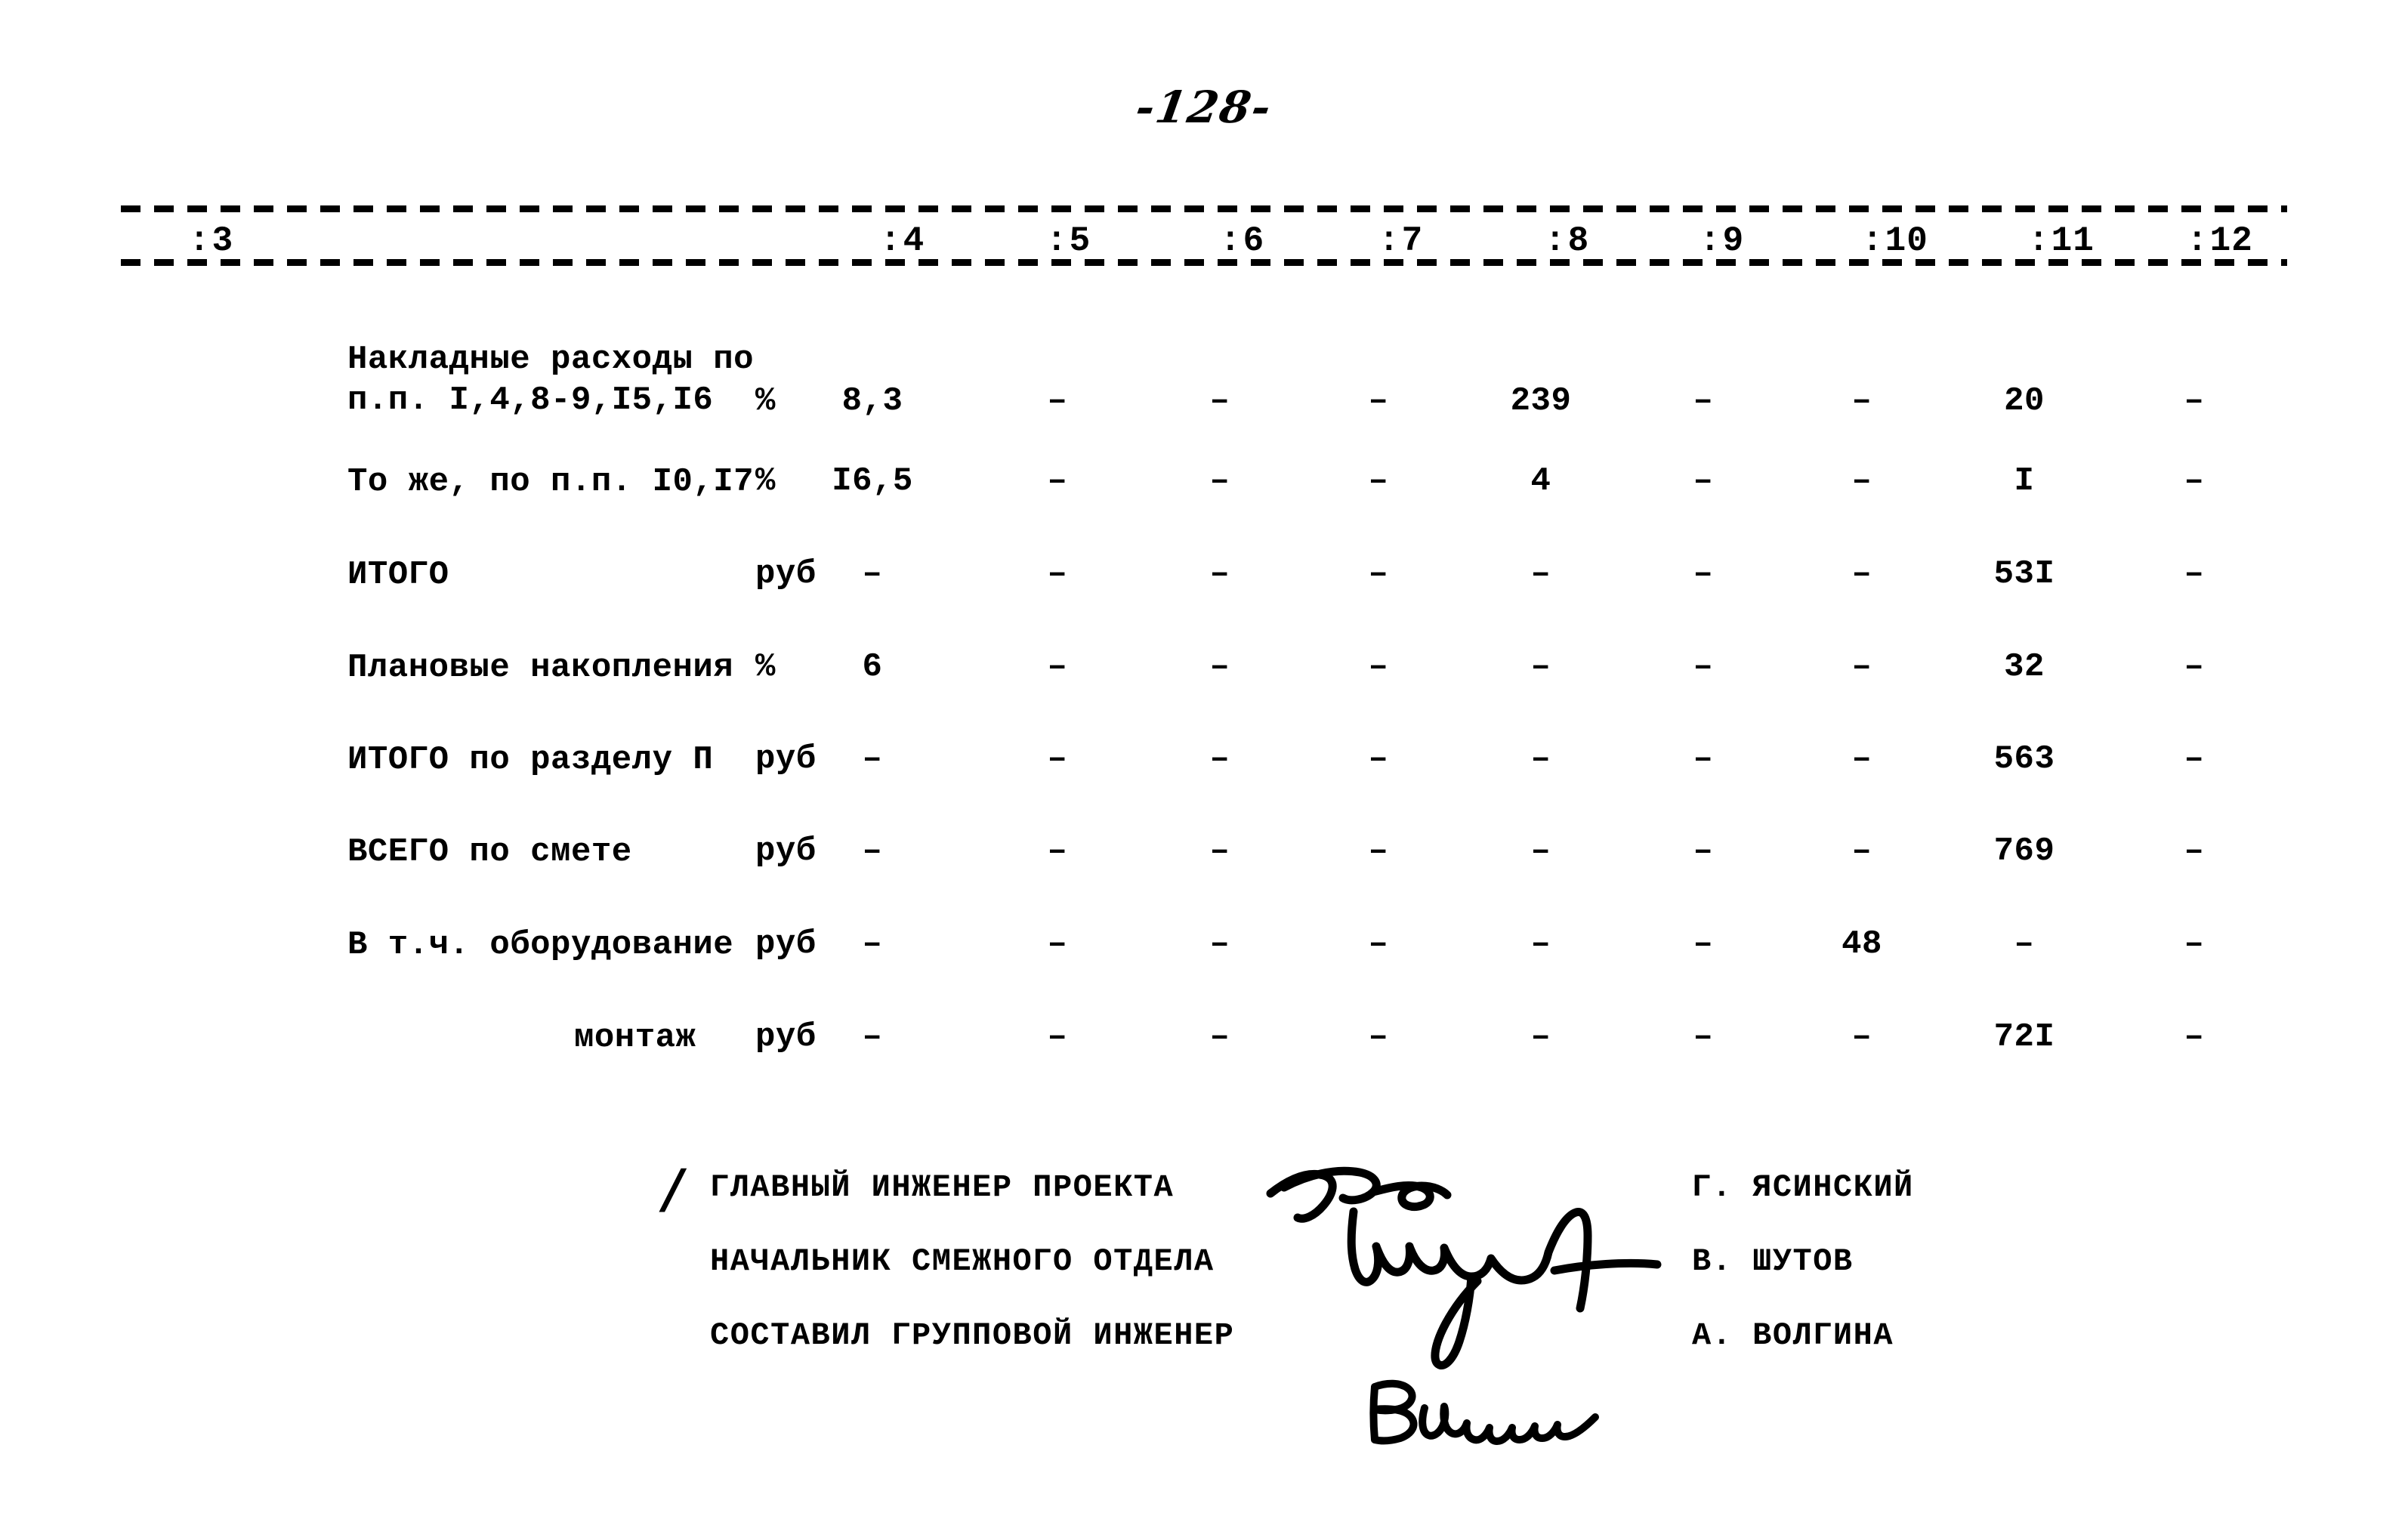 Image resolution: width=2408 pixels, height=1516 pixels. I want to click on column-number-label: 9, so click(1733, 241).